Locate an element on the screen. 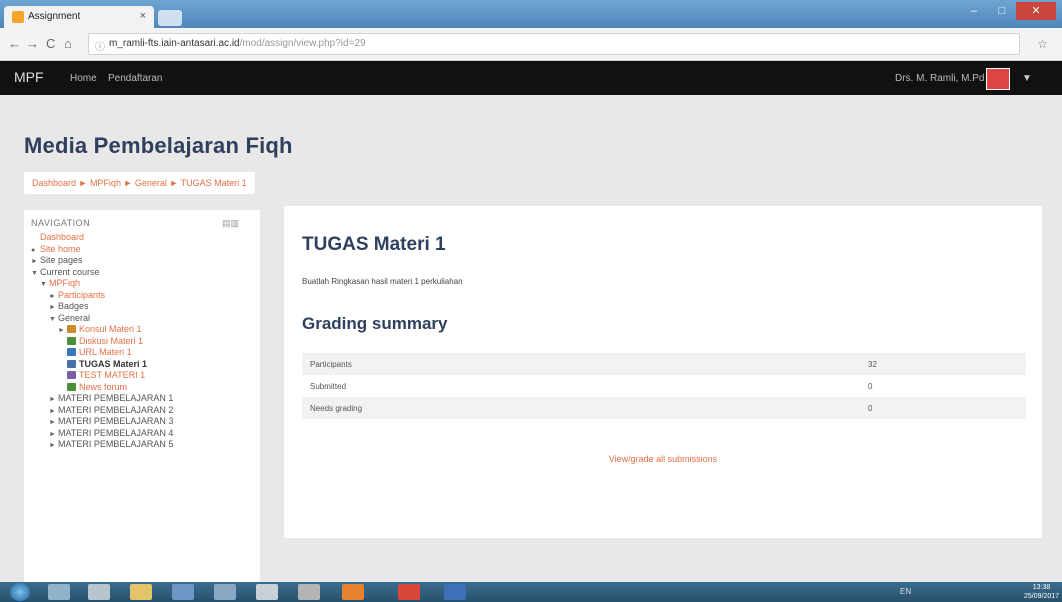 The width and height of the screenshot is (1062, 602). forward-icon: → is located at coordinates (32, 43).